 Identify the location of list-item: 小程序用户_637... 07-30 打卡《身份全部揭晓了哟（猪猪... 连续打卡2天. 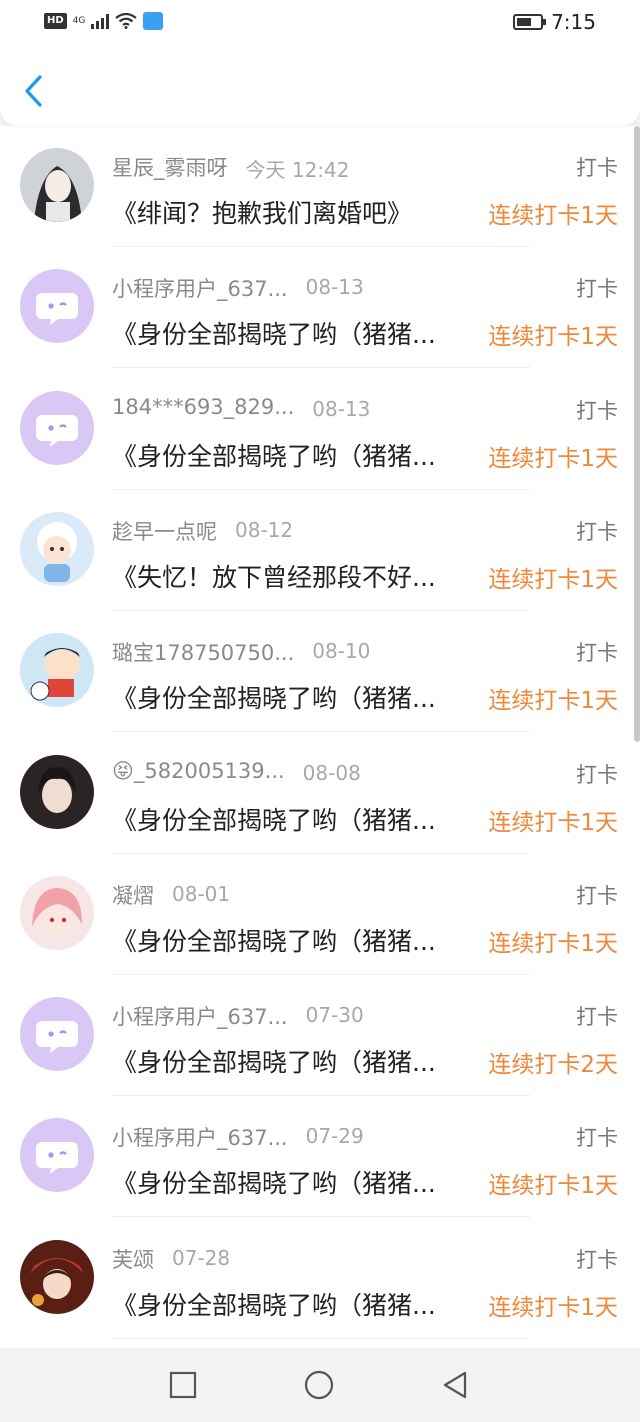
(320, 1036).